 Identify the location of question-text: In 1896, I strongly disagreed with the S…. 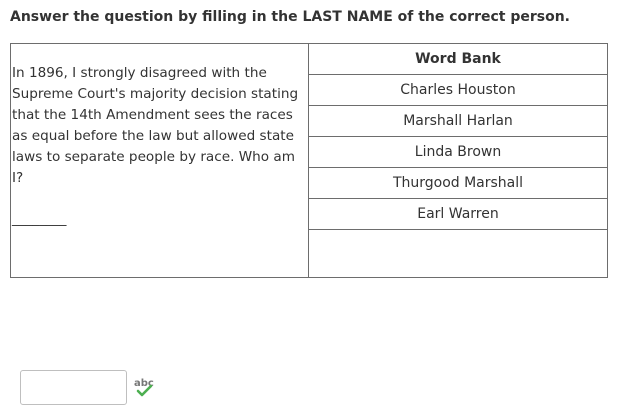
(155, 125).